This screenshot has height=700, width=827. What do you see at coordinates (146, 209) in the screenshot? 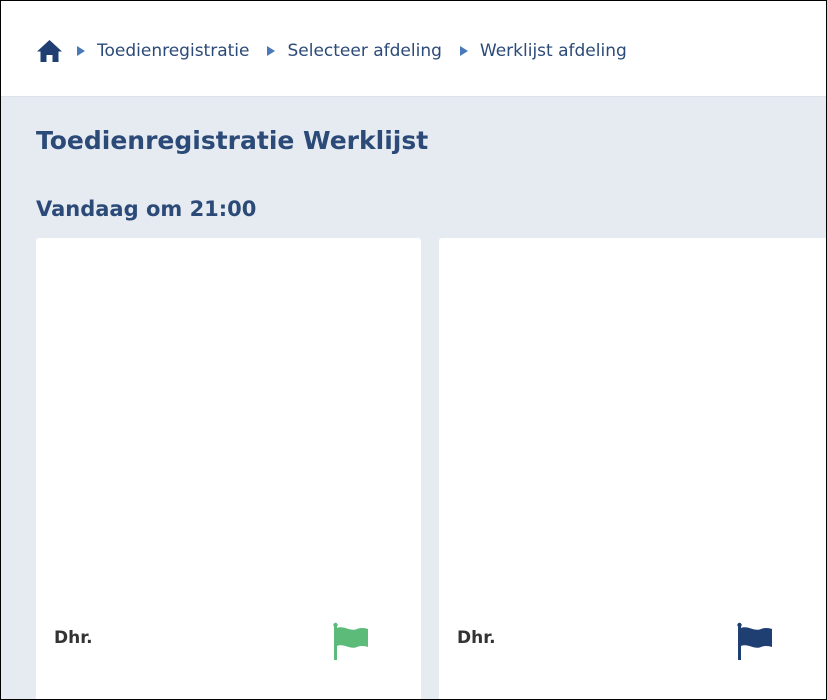
I see `section-title: Vandaag om 21:00` at bounding box center [146, 209].